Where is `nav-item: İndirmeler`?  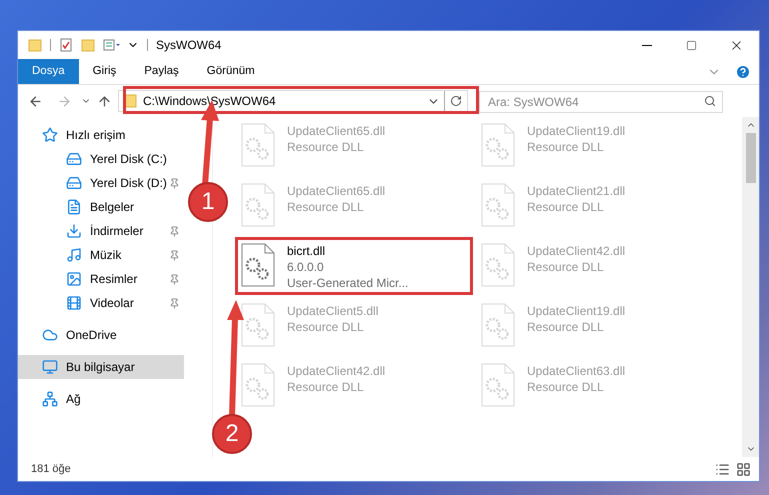 nav-item: İndirmeler is located at coordinates (101, 231).